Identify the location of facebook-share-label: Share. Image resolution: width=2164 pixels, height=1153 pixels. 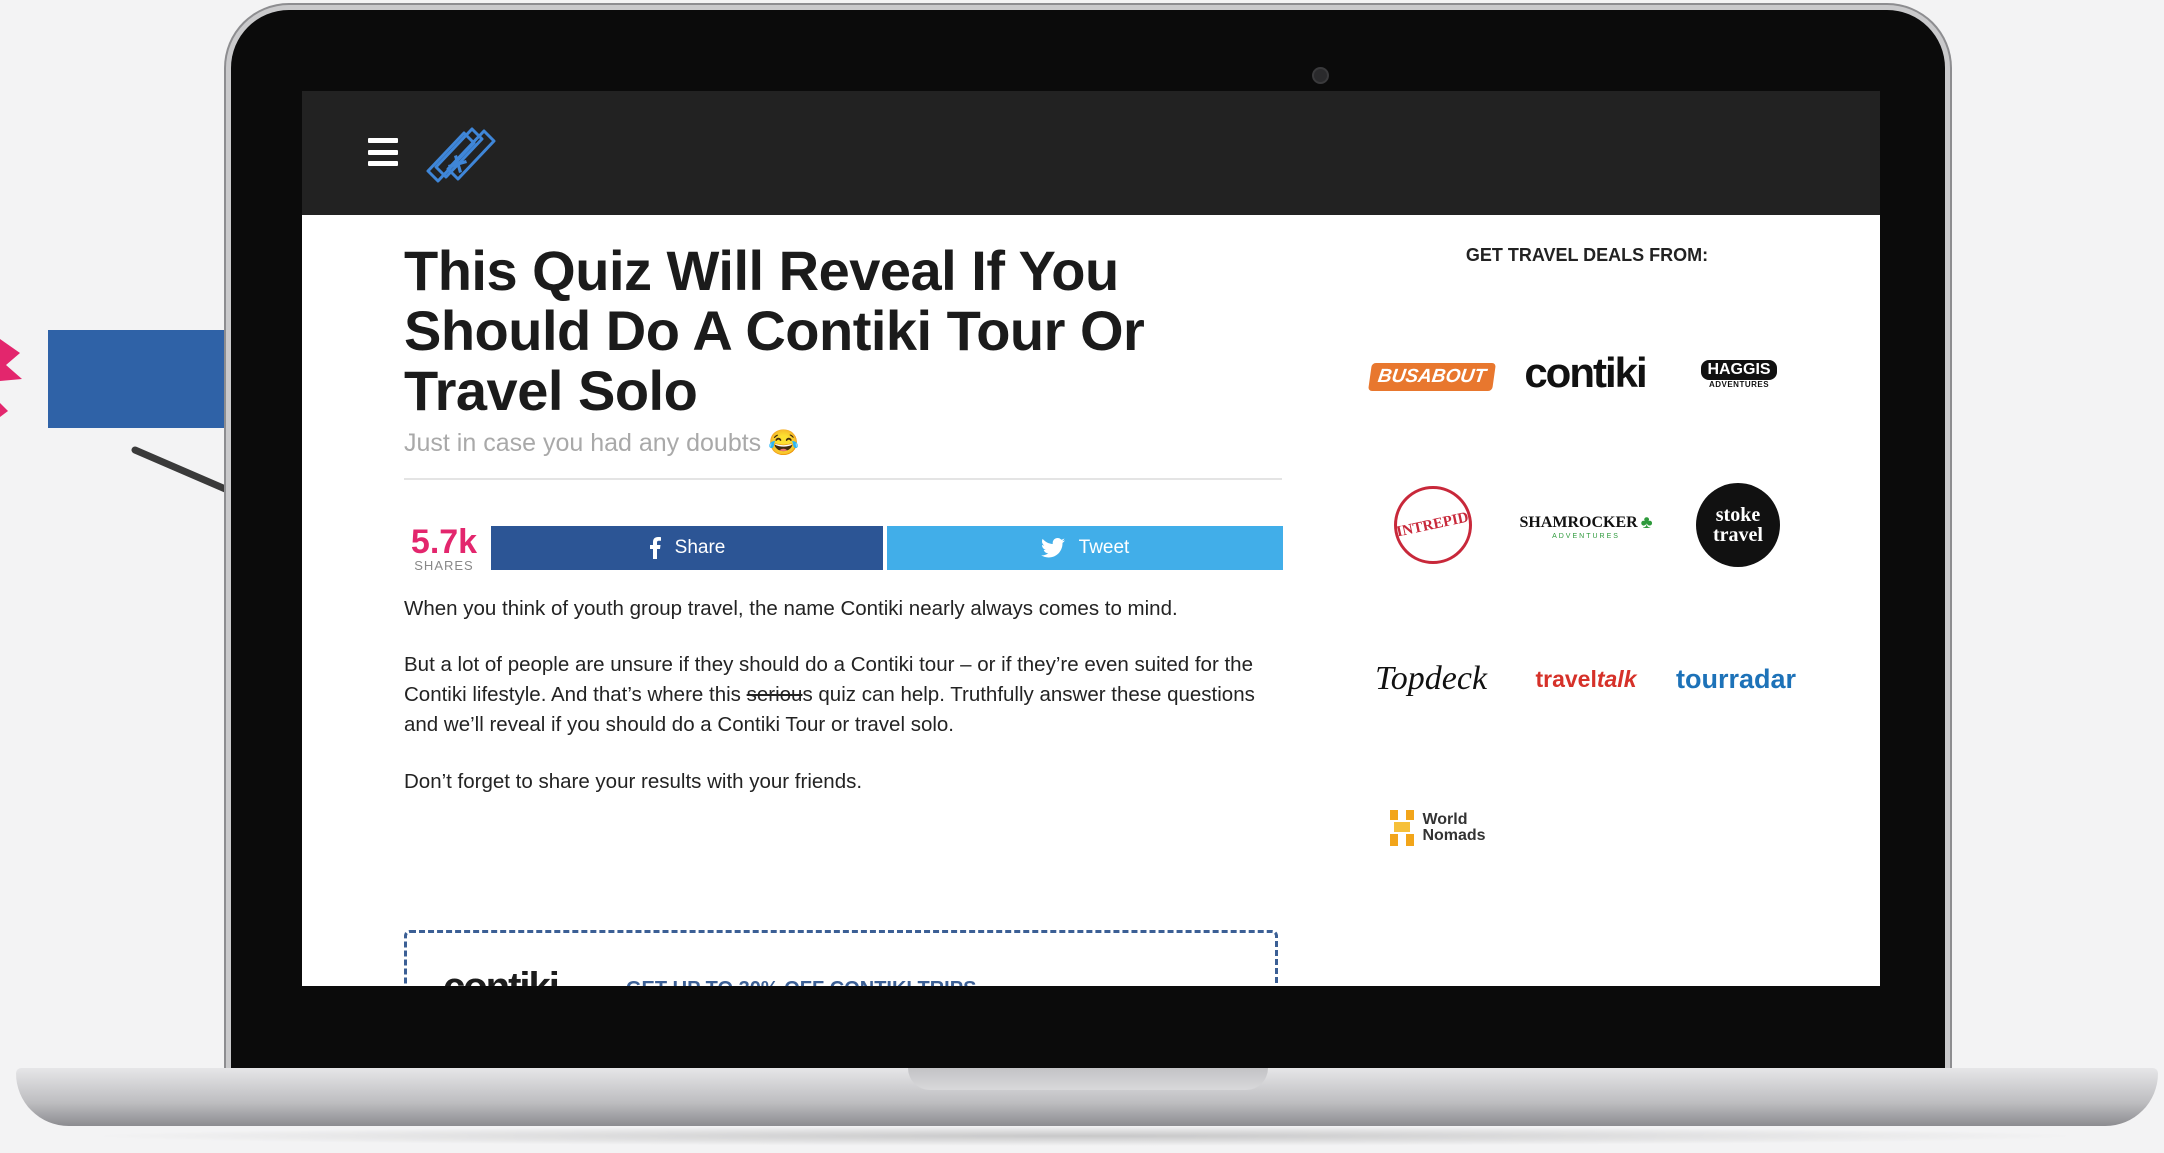
(700, 547).